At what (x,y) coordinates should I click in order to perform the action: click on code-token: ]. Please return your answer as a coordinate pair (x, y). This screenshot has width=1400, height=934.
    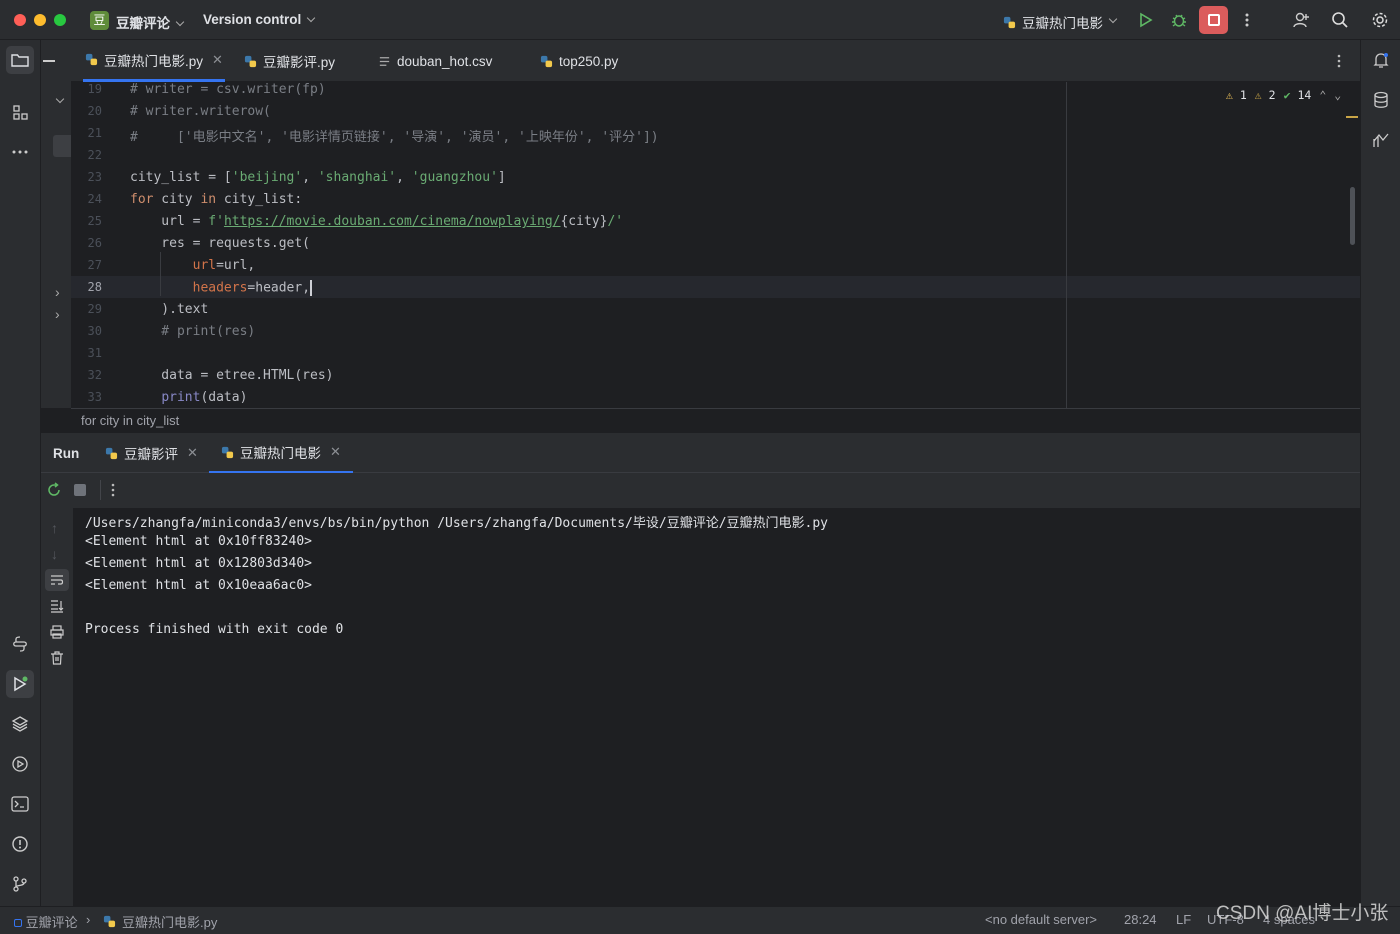
    Looking at the image, I should click on (501, 177).